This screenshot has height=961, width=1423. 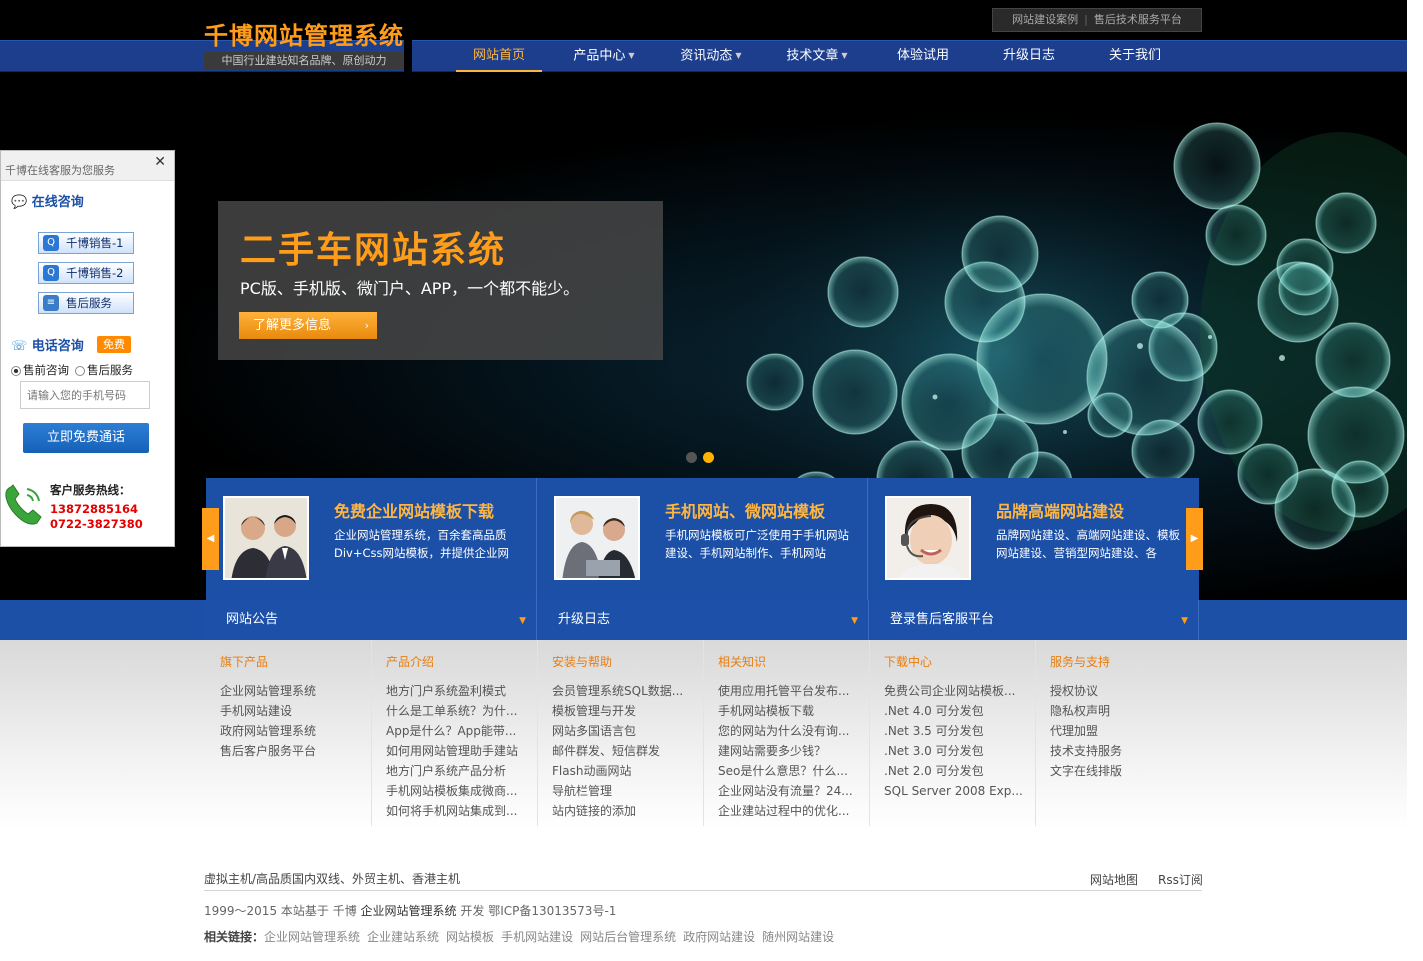 I want to click on caret-down-icon: ▼, so click(x=522, y=621).